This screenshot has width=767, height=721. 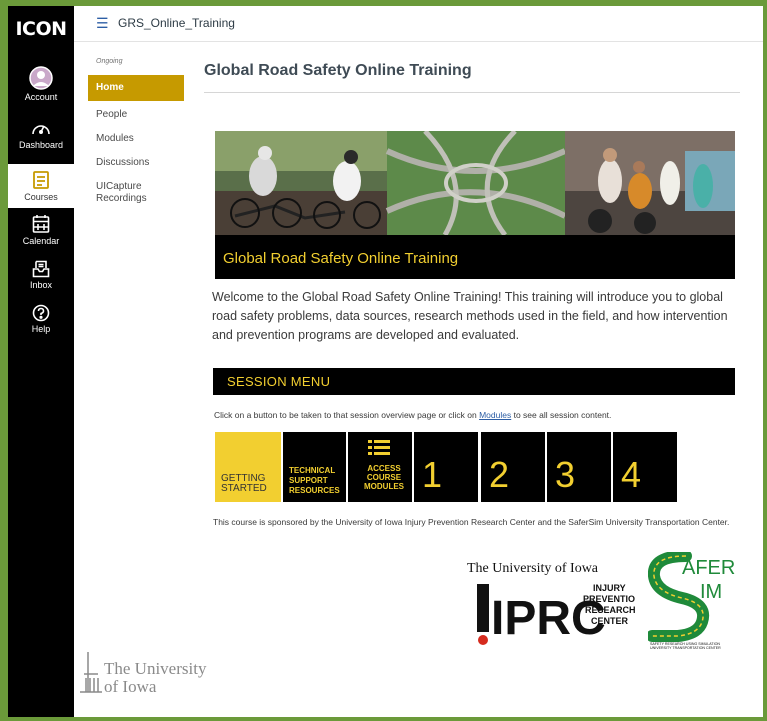 What do you see at coordinates (579, 467) in the screenshot?
I see `tile-session-3: 3` at bounding box center [579, 467].